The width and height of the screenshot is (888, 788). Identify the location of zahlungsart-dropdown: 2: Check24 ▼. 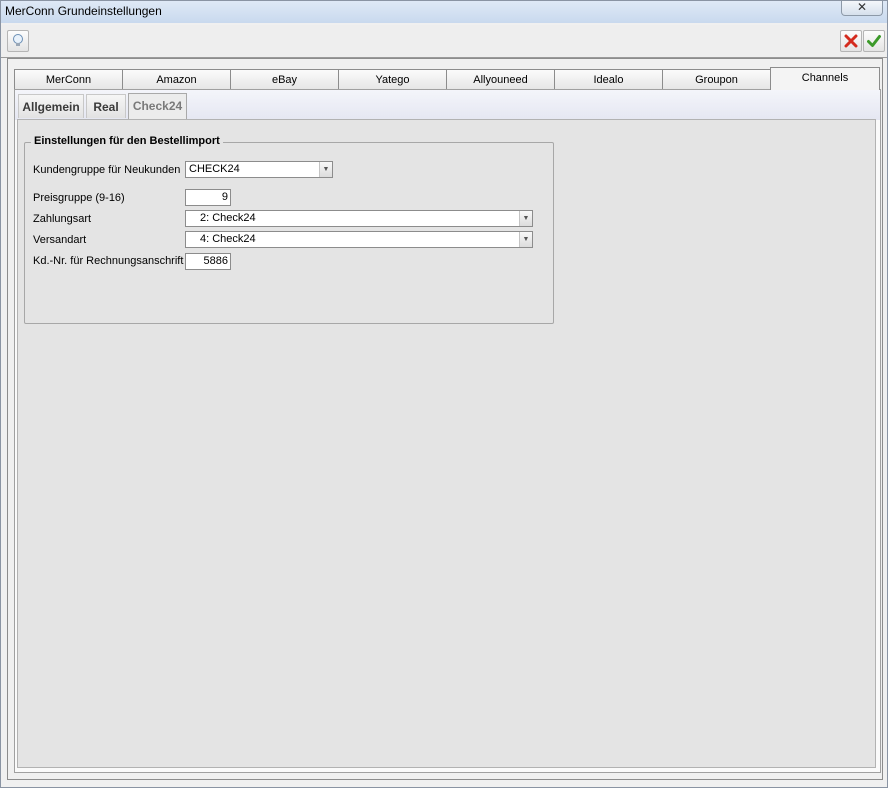
(359, 218).